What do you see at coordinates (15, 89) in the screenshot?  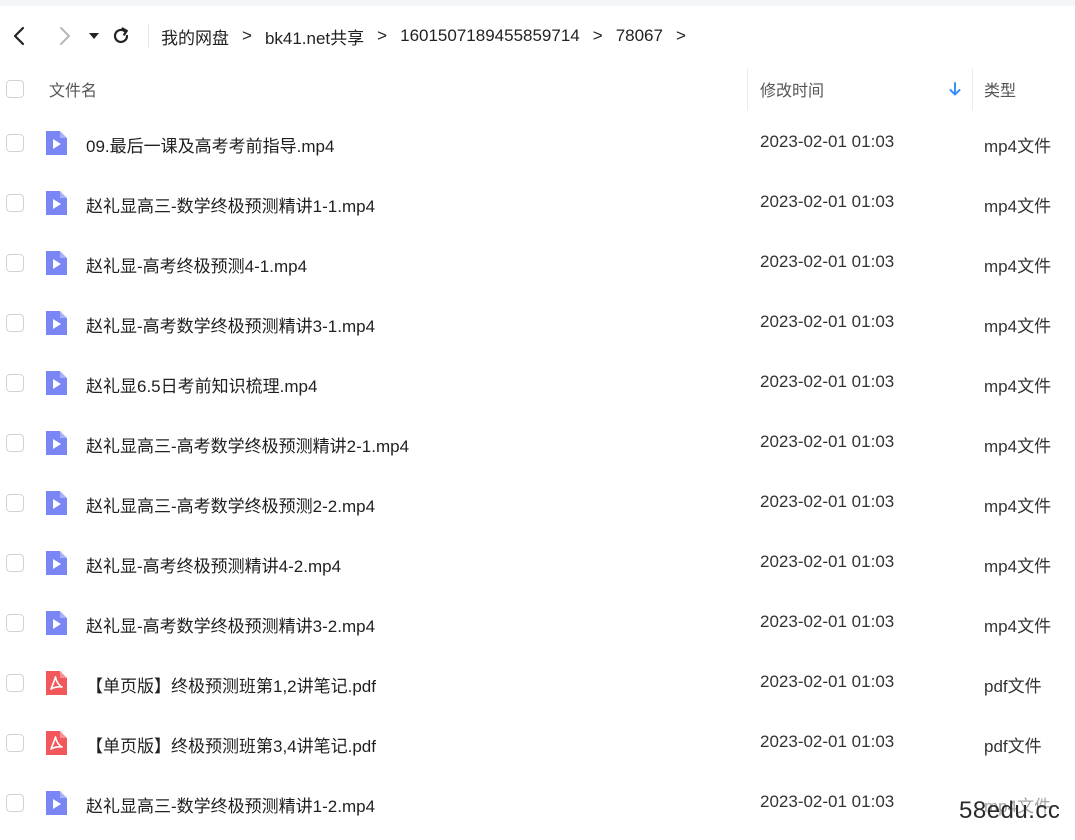 I see `select-all-checkbox` at bounding box center [15, 89].